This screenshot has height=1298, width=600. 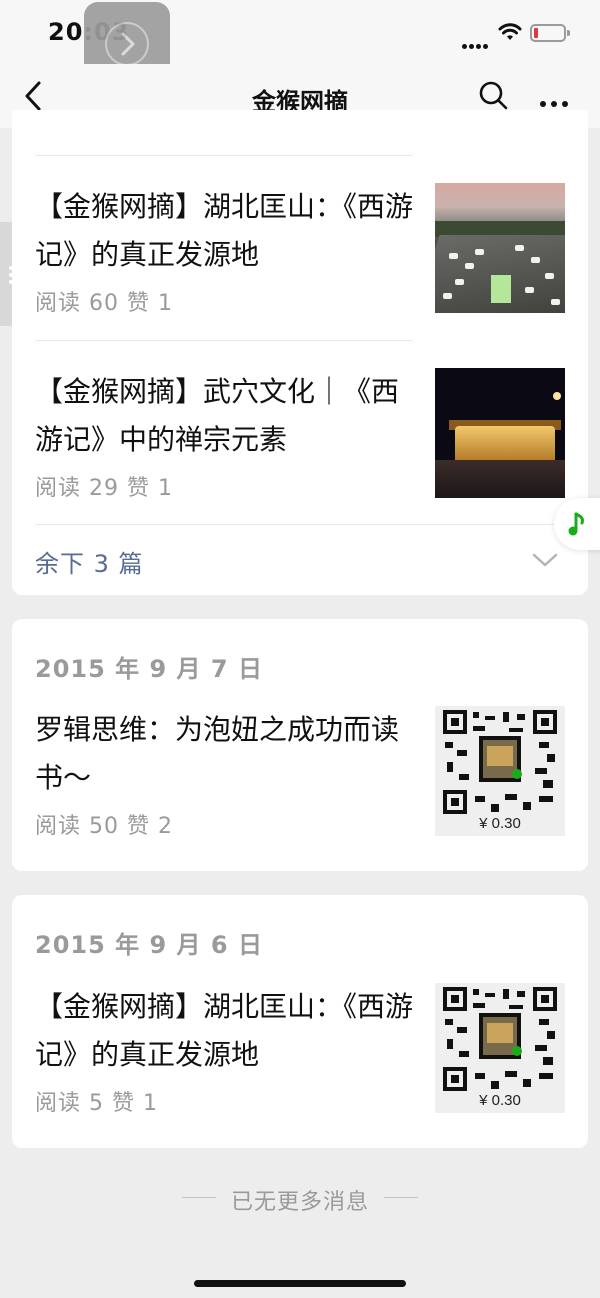 What do you see at coordinates (476, 41) in the screenshot?
I see `signal-icon` at bounding box center [476, 41].